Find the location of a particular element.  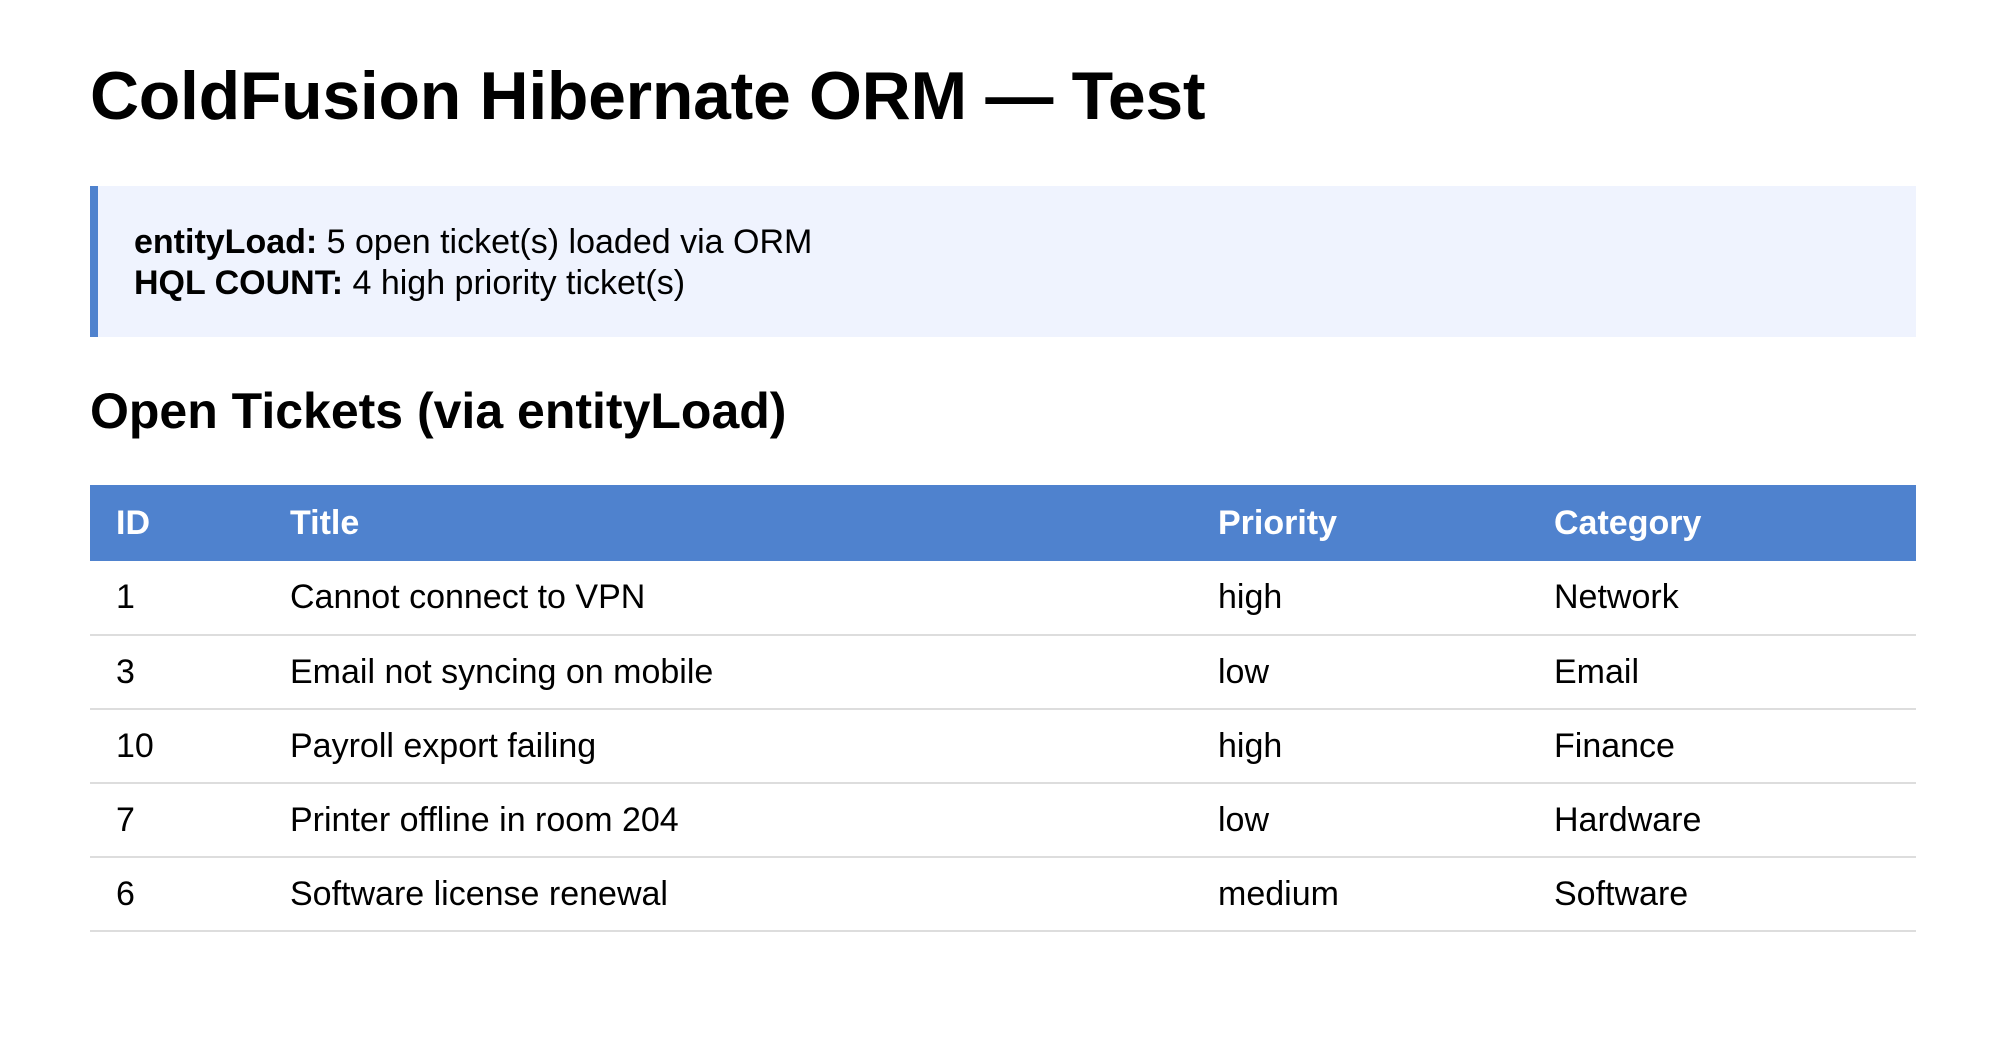

cell-title: Printer offline in room 204 is located at coordinates (728, 820).